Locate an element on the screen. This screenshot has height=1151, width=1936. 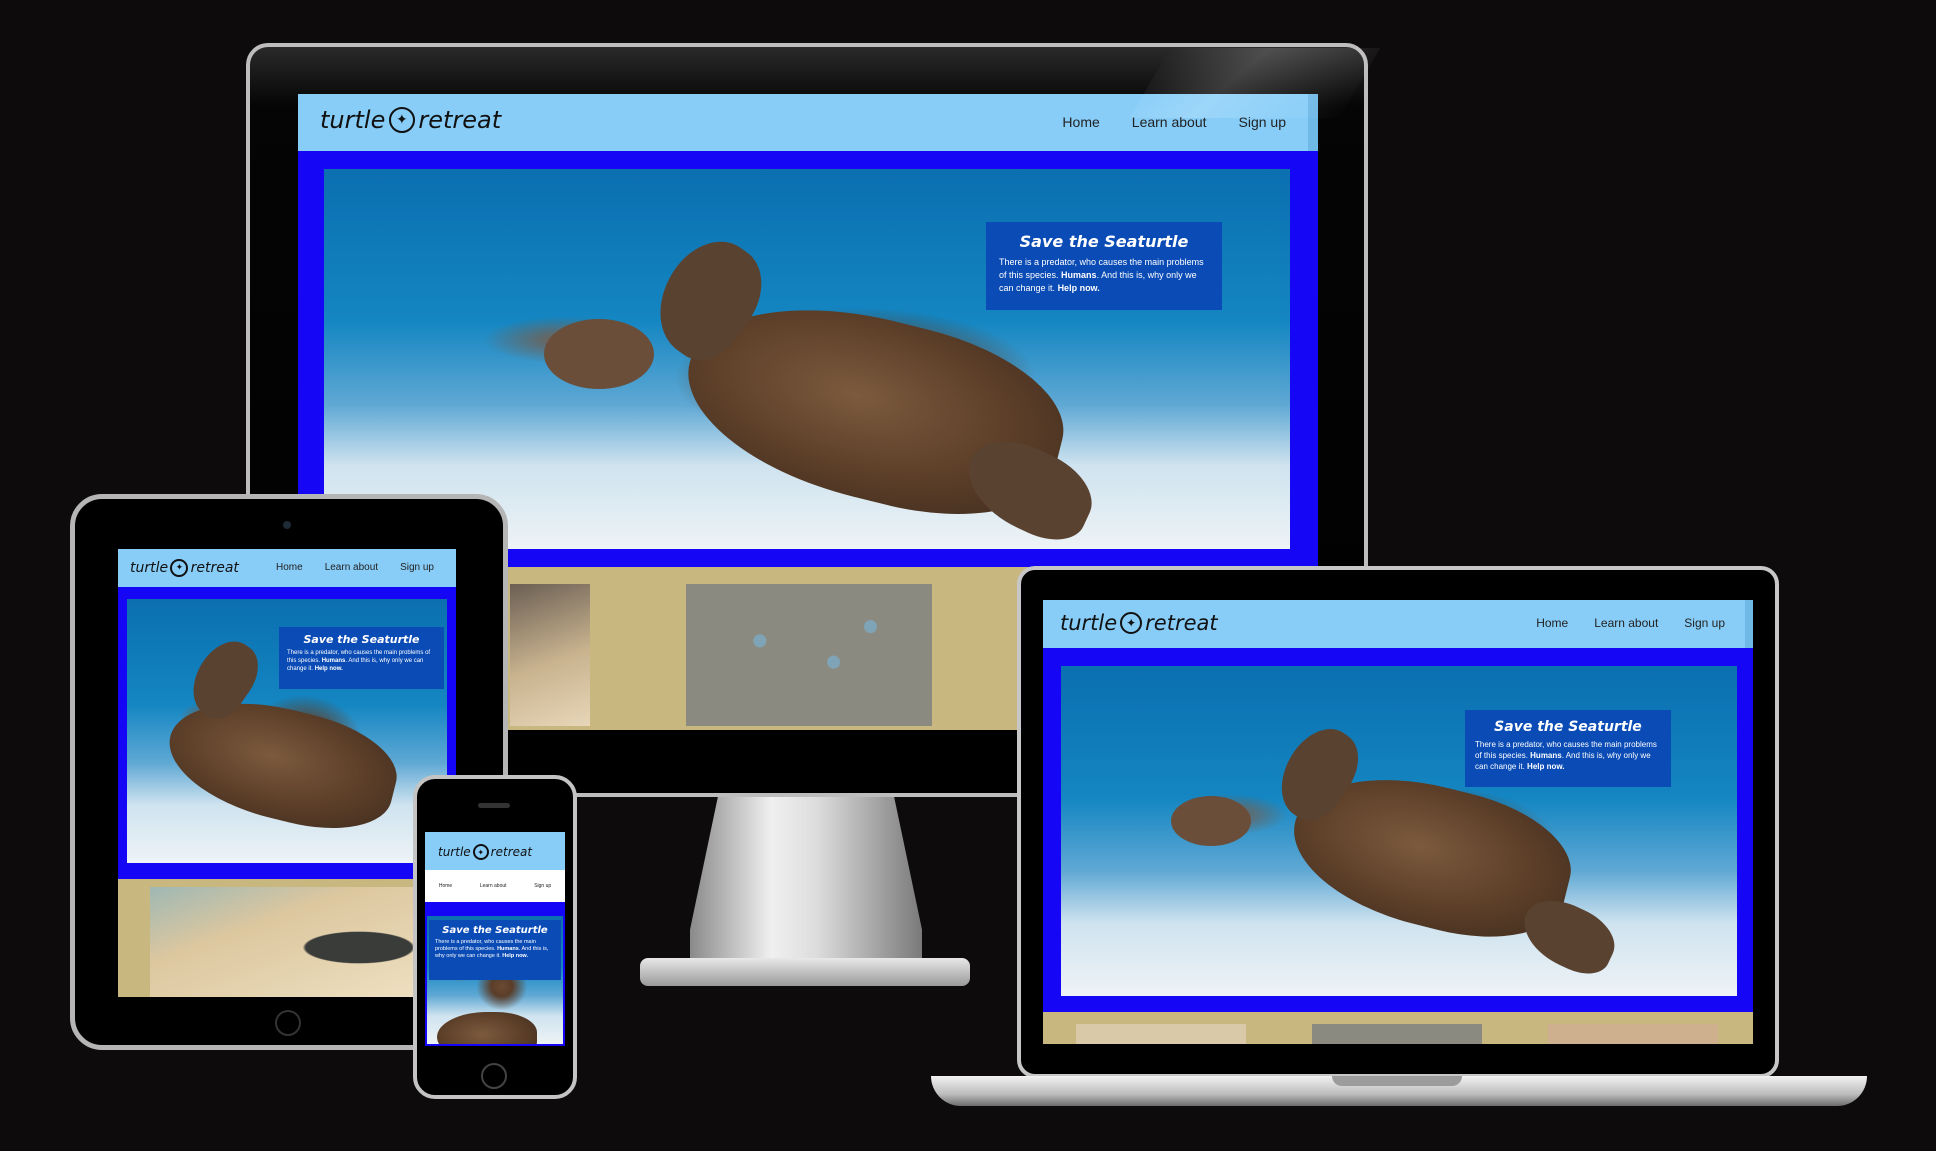
monitor-glare is located at coordinates (1255, 83).